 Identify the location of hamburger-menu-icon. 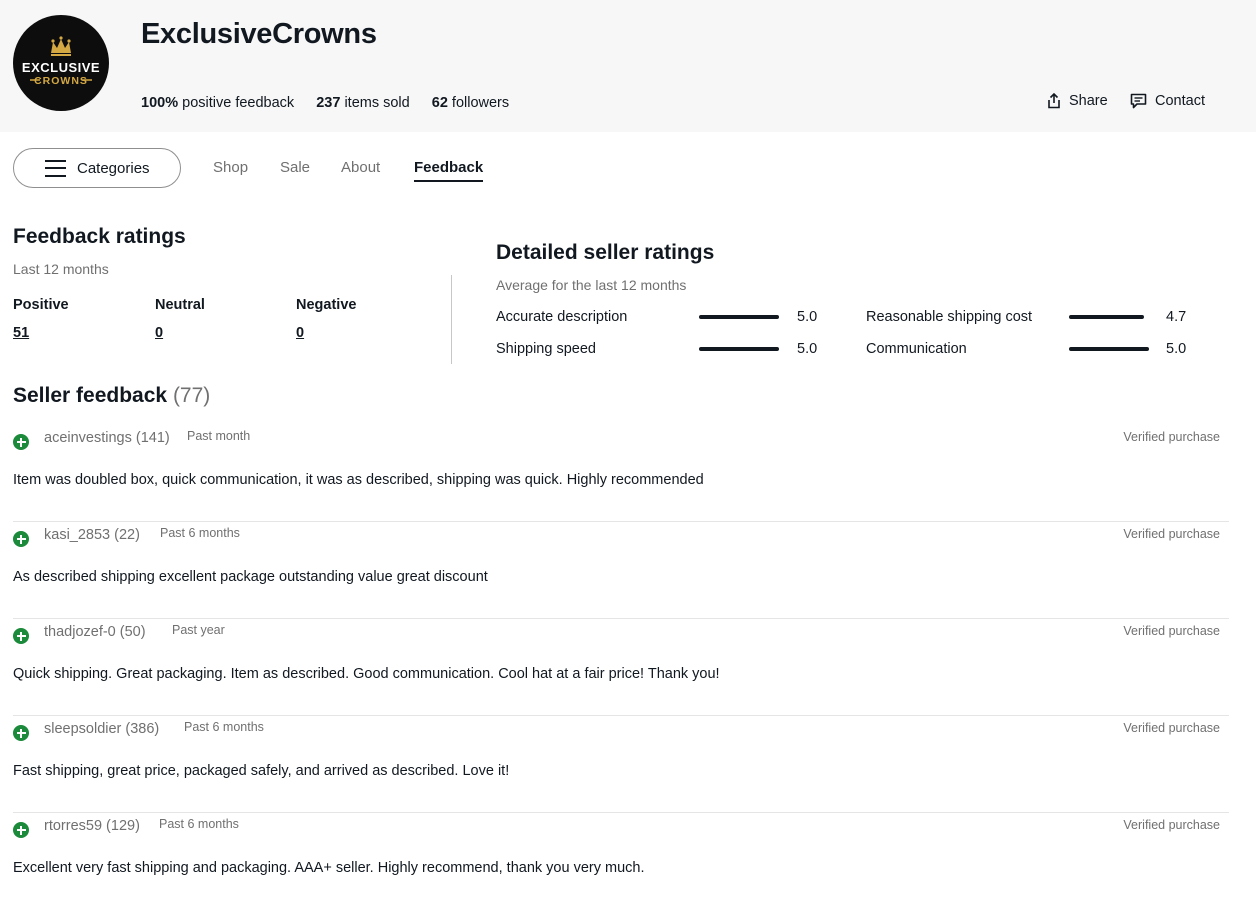
(55, 168).